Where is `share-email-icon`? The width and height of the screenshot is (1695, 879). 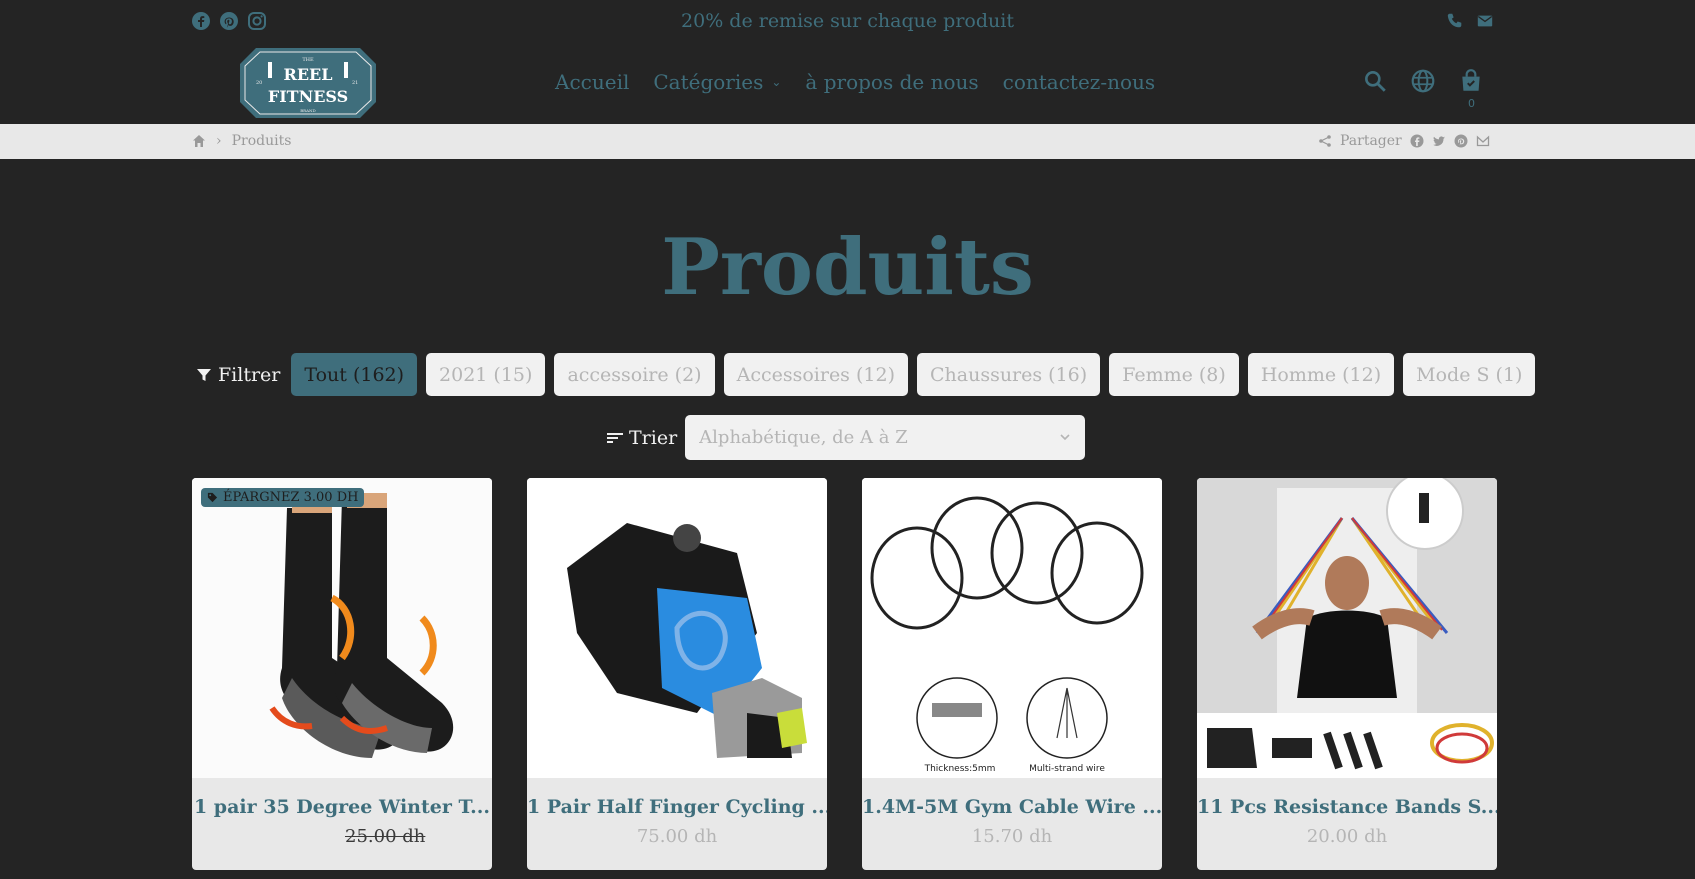
share-email-icon is located at coordinates (1483, 141).